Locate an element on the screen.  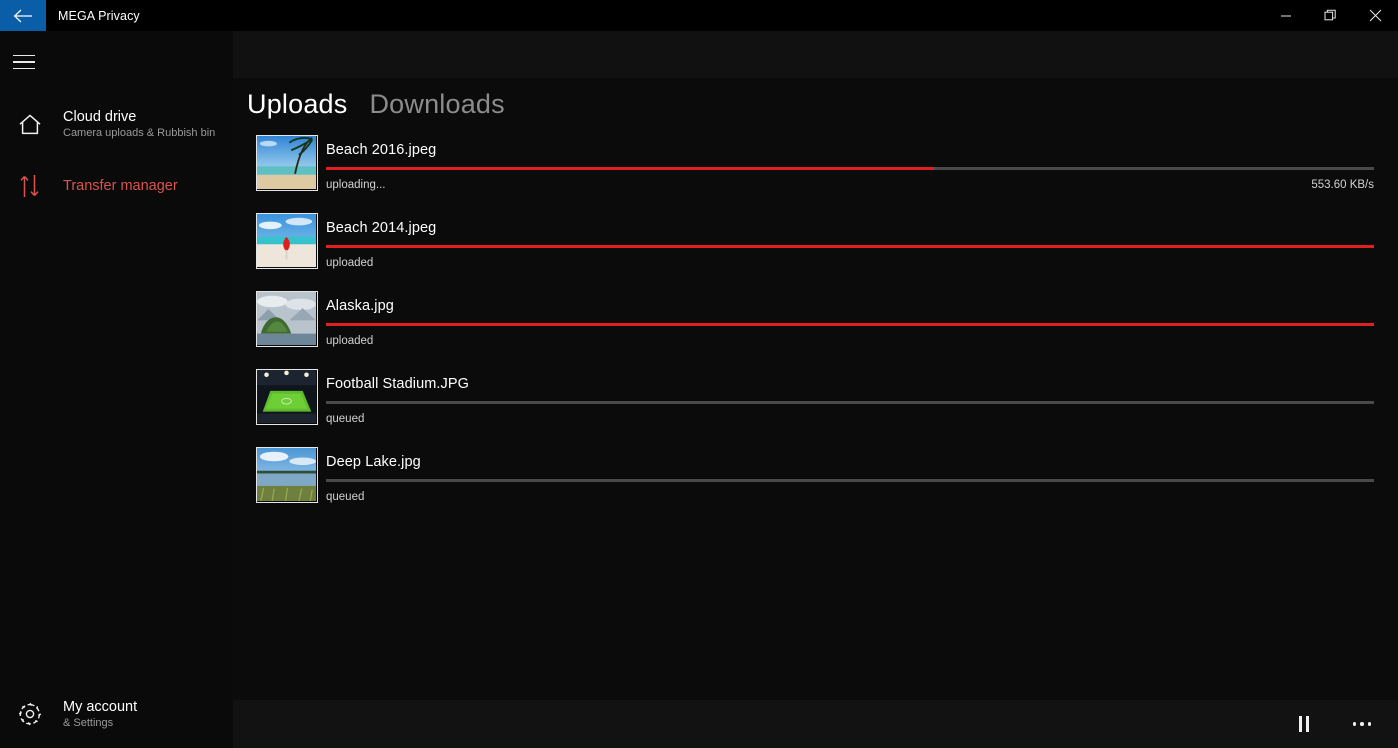
transfer-row: Beach 2016.jpeg uploading... 553.60 KB/s is located at coordinates (815, 174).